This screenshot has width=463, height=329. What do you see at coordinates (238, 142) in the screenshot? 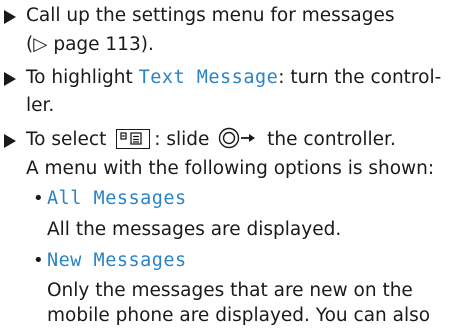
I see `controller-slide-right-icon` at bounding box center [238, 142].